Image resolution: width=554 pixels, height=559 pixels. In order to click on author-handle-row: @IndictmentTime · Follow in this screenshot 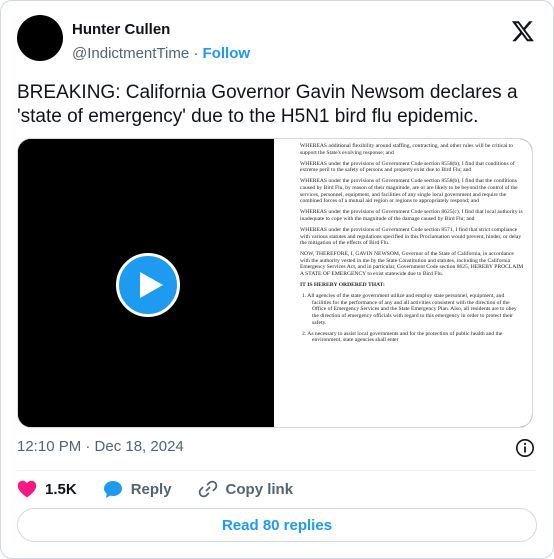, I will do `click(161, 53)`.